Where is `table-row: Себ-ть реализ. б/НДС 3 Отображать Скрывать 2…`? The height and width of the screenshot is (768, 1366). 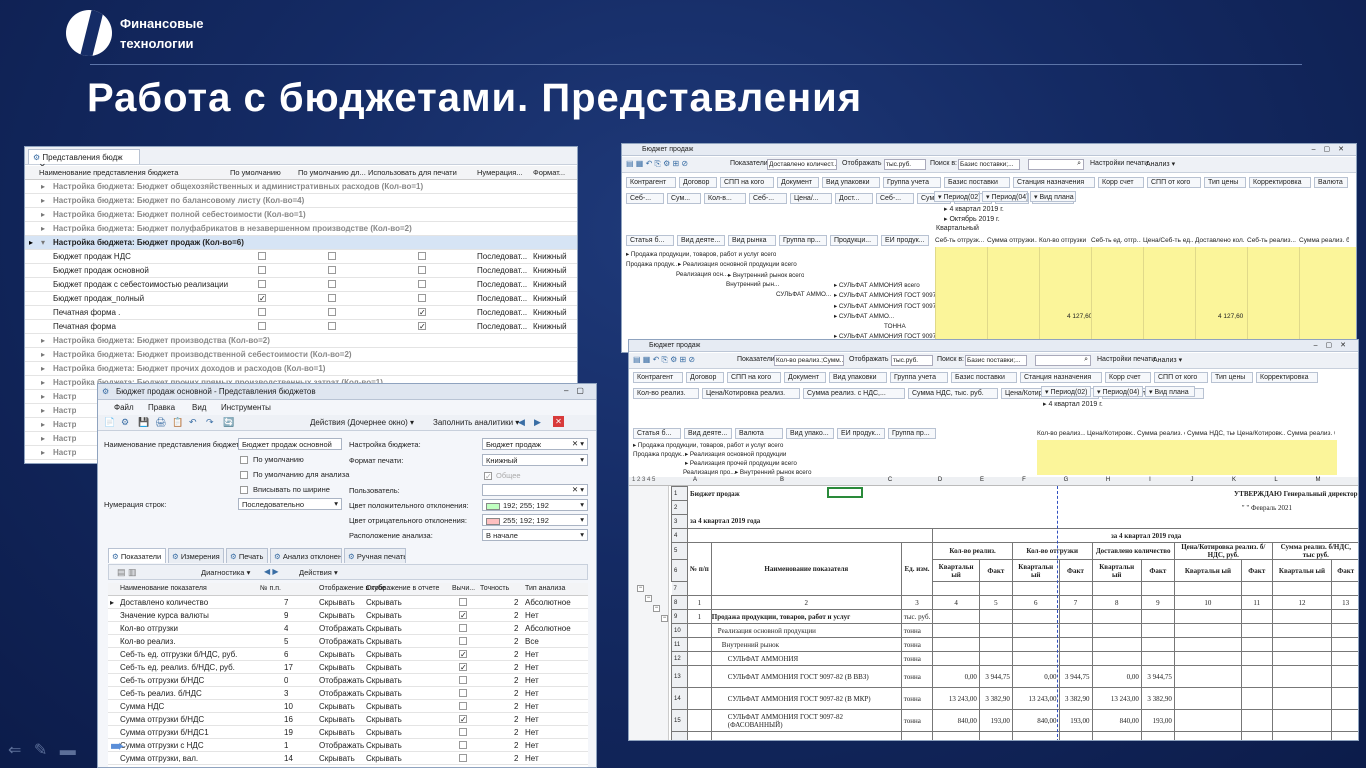 table-row: Себ-ть реализ. б/НДС 3 Отображать Скрывать 2… is located at coordinates (348, 693).